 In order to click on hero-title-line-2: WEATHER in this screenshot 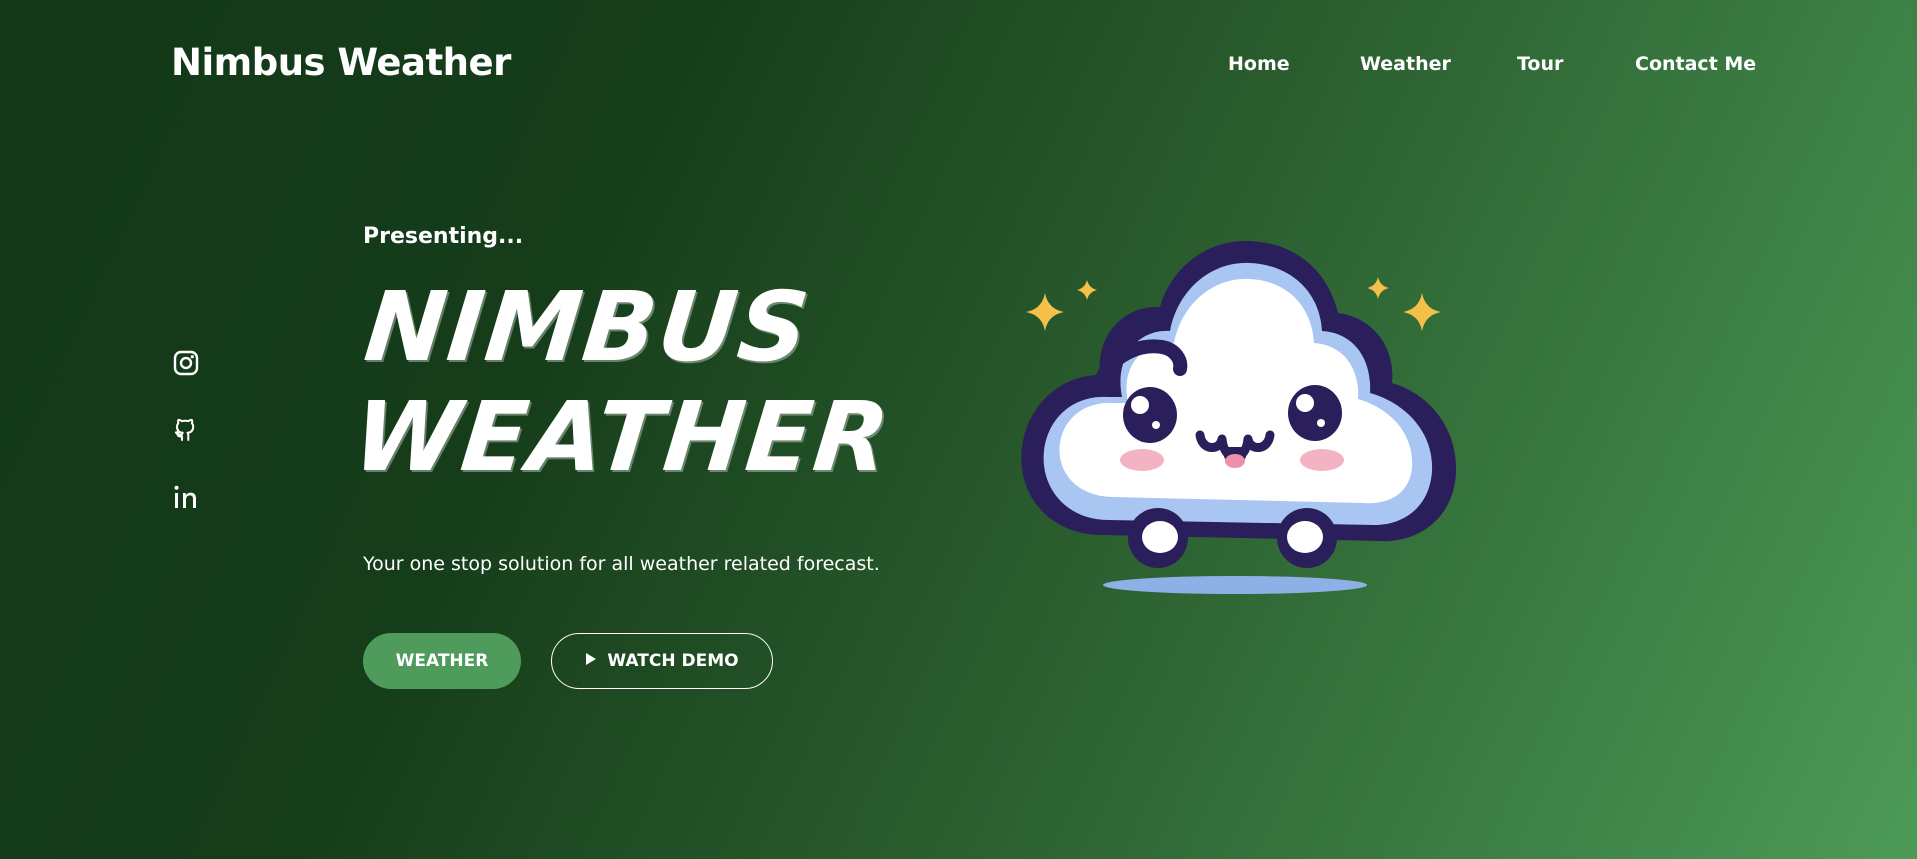, I will do `click(622, 437)`.